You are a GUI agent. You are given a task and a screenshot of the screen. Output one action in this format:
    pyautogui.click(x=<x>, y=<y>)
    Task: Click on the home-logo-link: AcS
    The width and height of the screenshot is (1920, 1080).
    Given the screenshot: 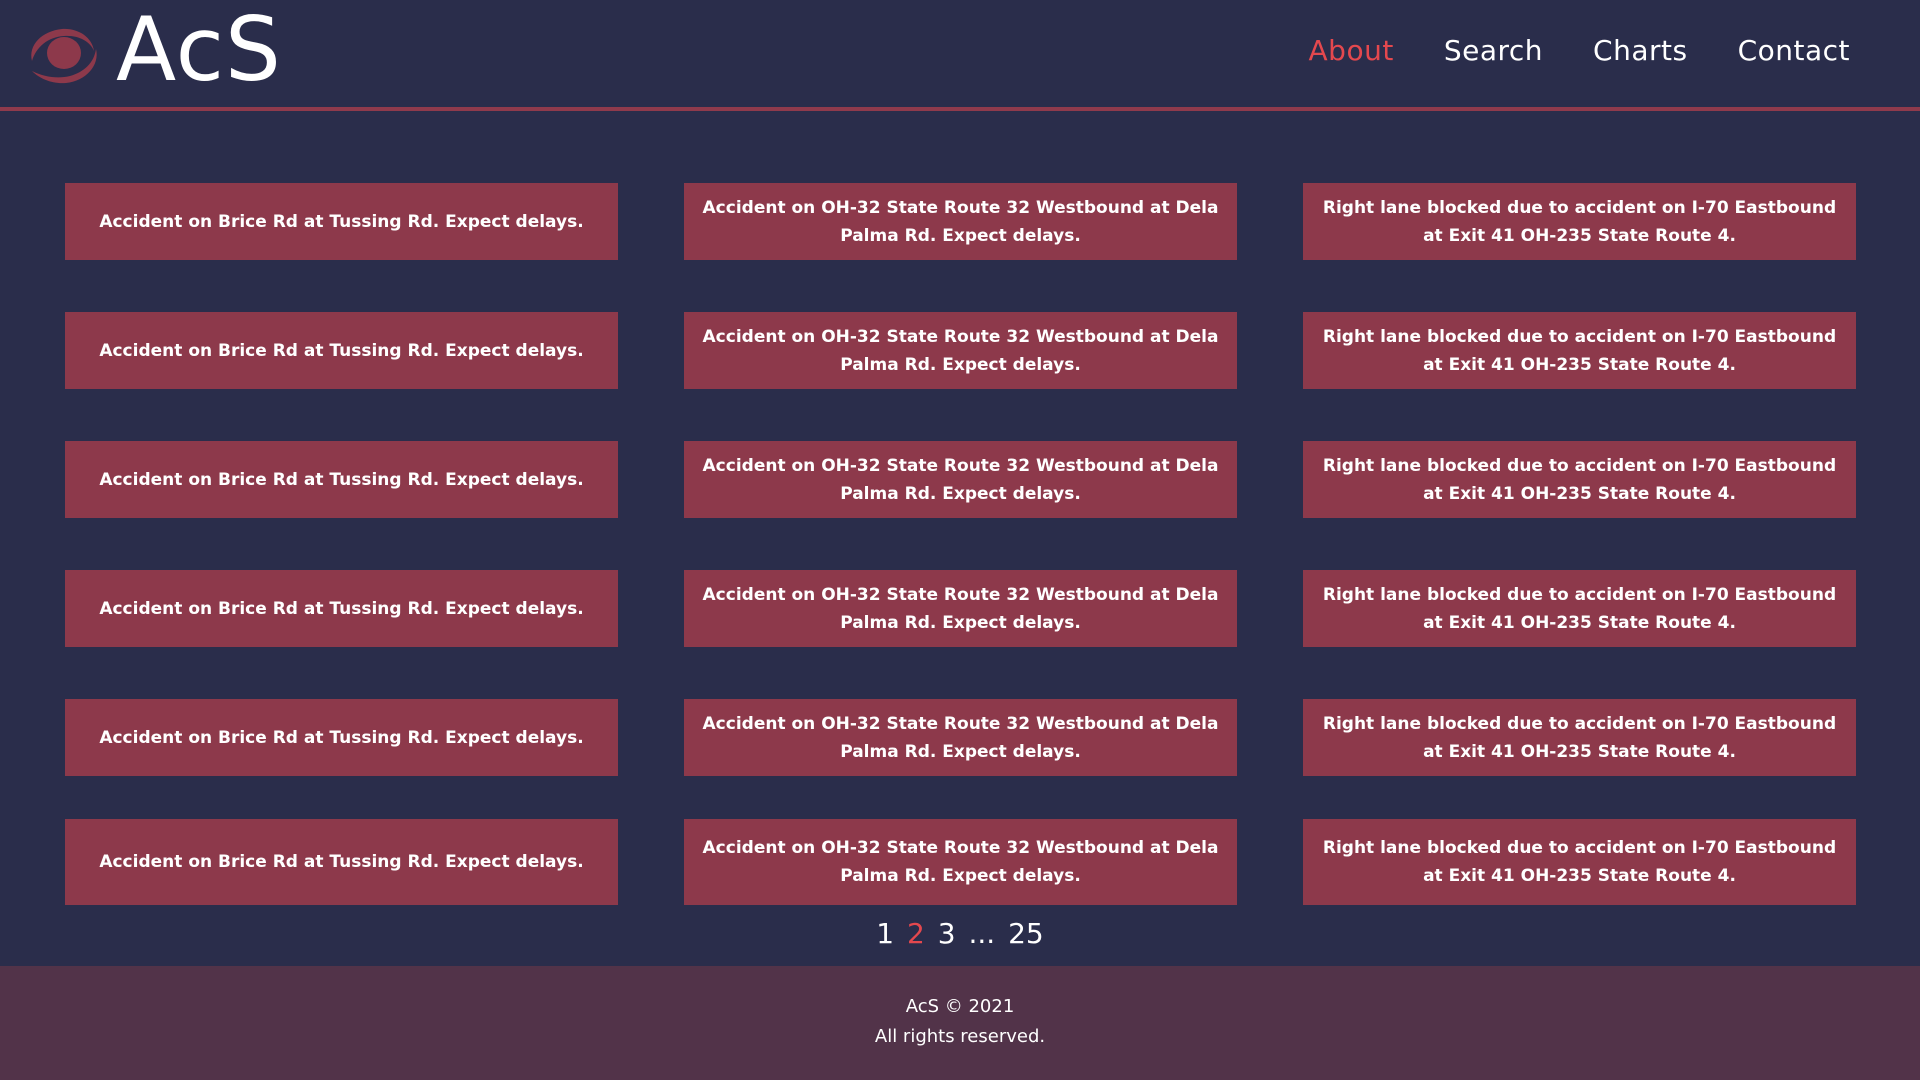 What is the action you would take?
    pyautogui.click(x=153, y=50)
    